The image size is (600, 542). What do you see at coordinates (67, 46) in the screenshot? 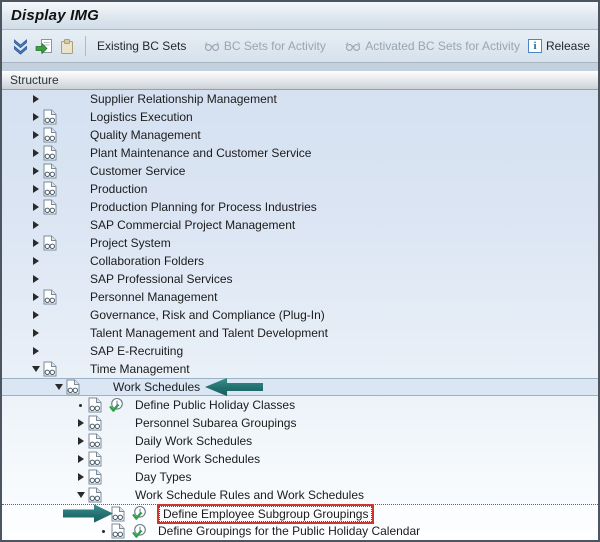
I see `copy-button` at bounding box center [67, 46].